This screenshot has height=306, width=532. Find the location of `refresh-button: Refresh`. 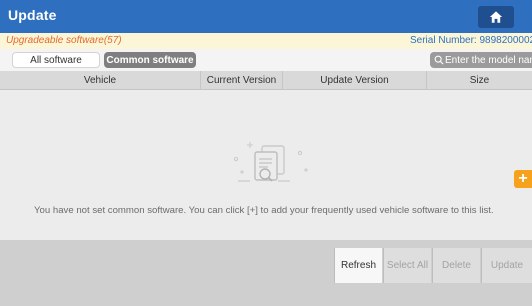

refresh-button: Refresh is located at coordinates (358, 265).